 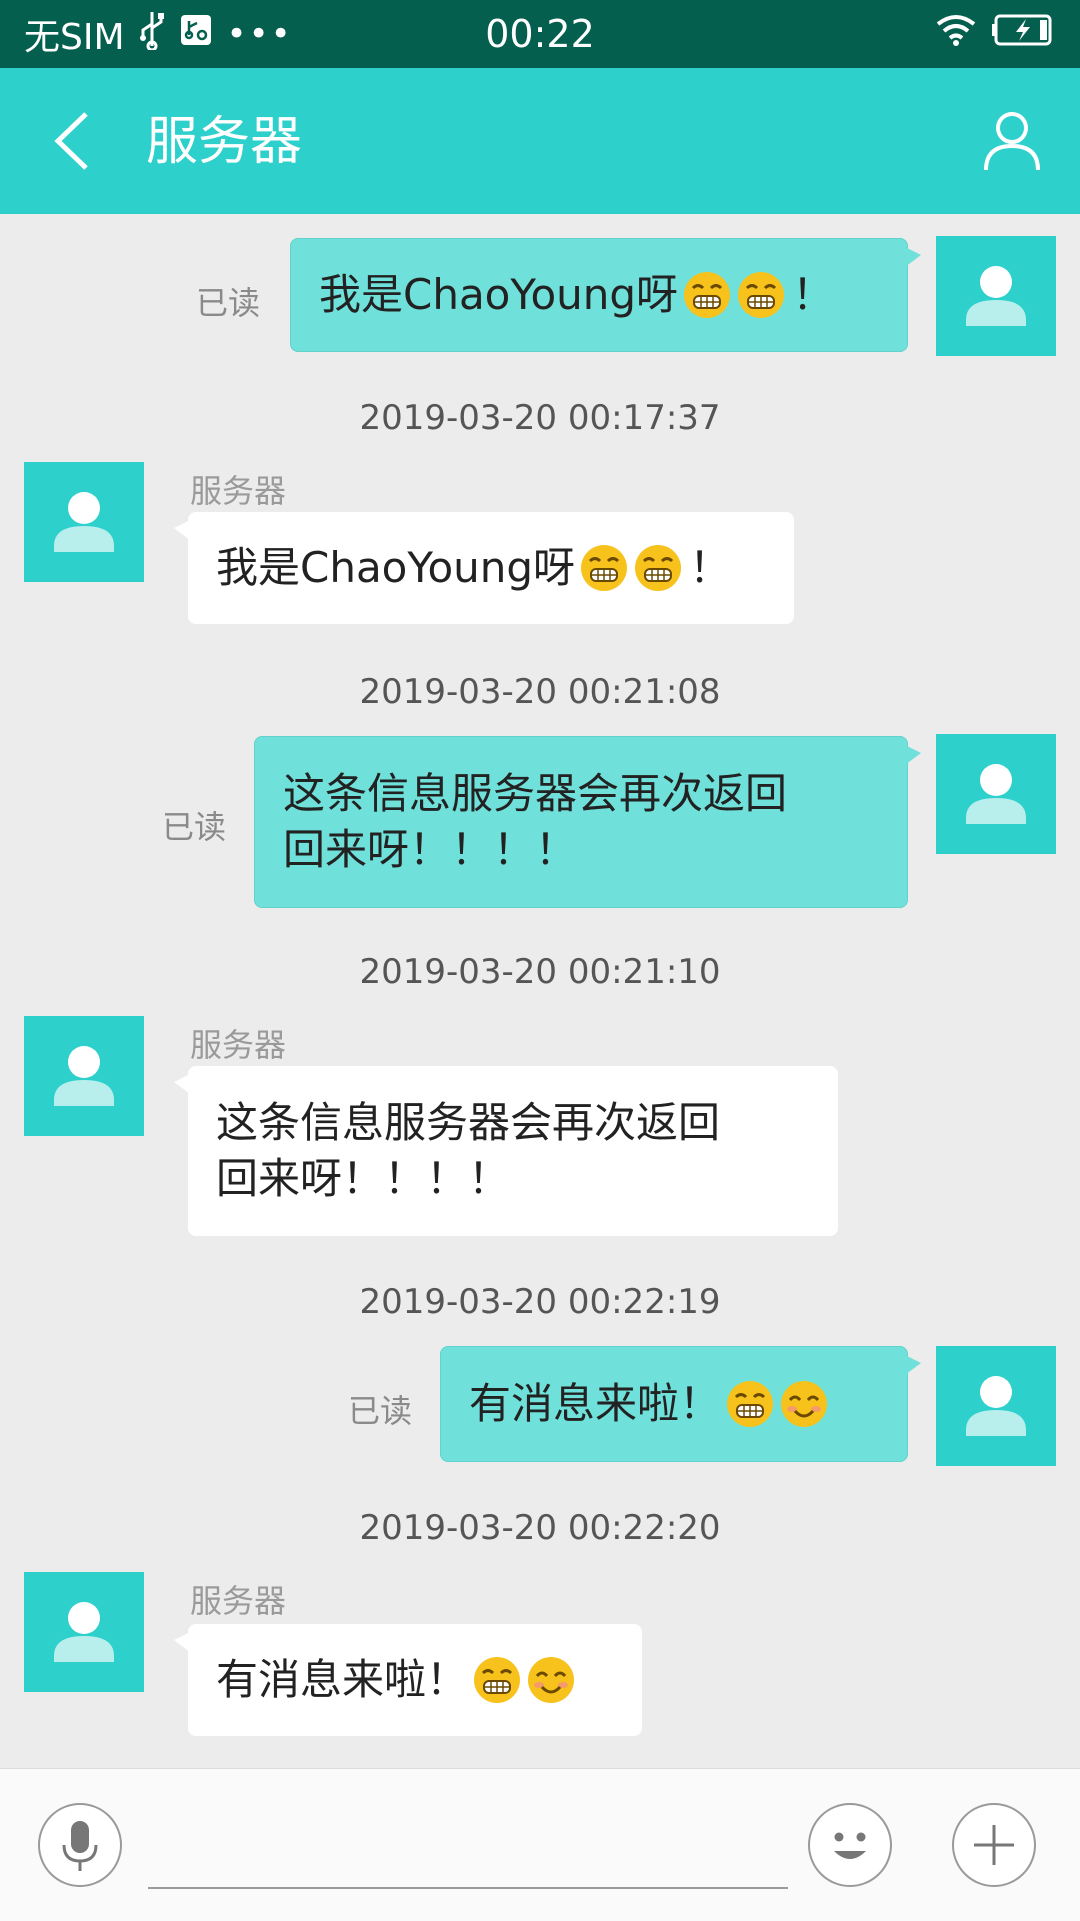 I want to click on person-outline-icon, so click(x=1012, y=141).